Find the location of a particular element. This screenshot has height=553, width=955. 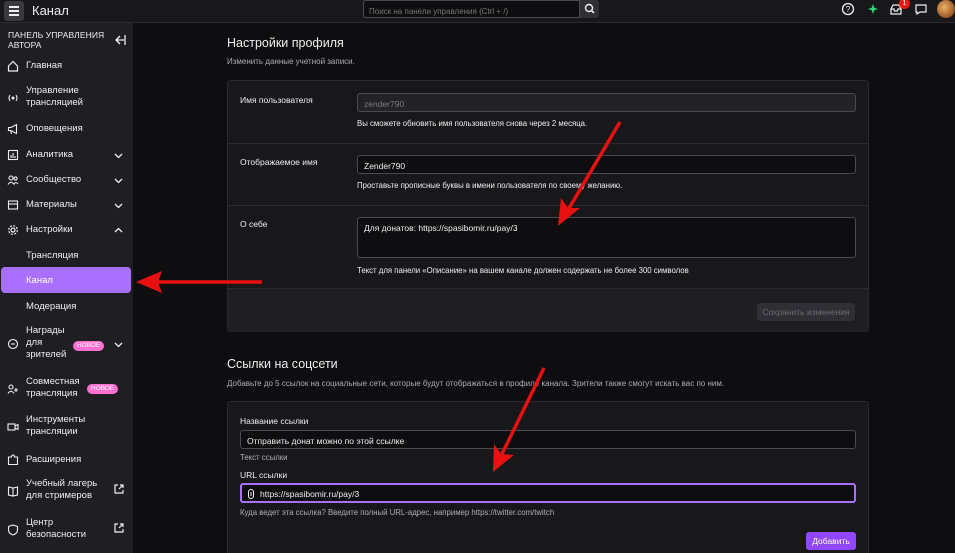

book-icon is located at coordinates (13, 491).